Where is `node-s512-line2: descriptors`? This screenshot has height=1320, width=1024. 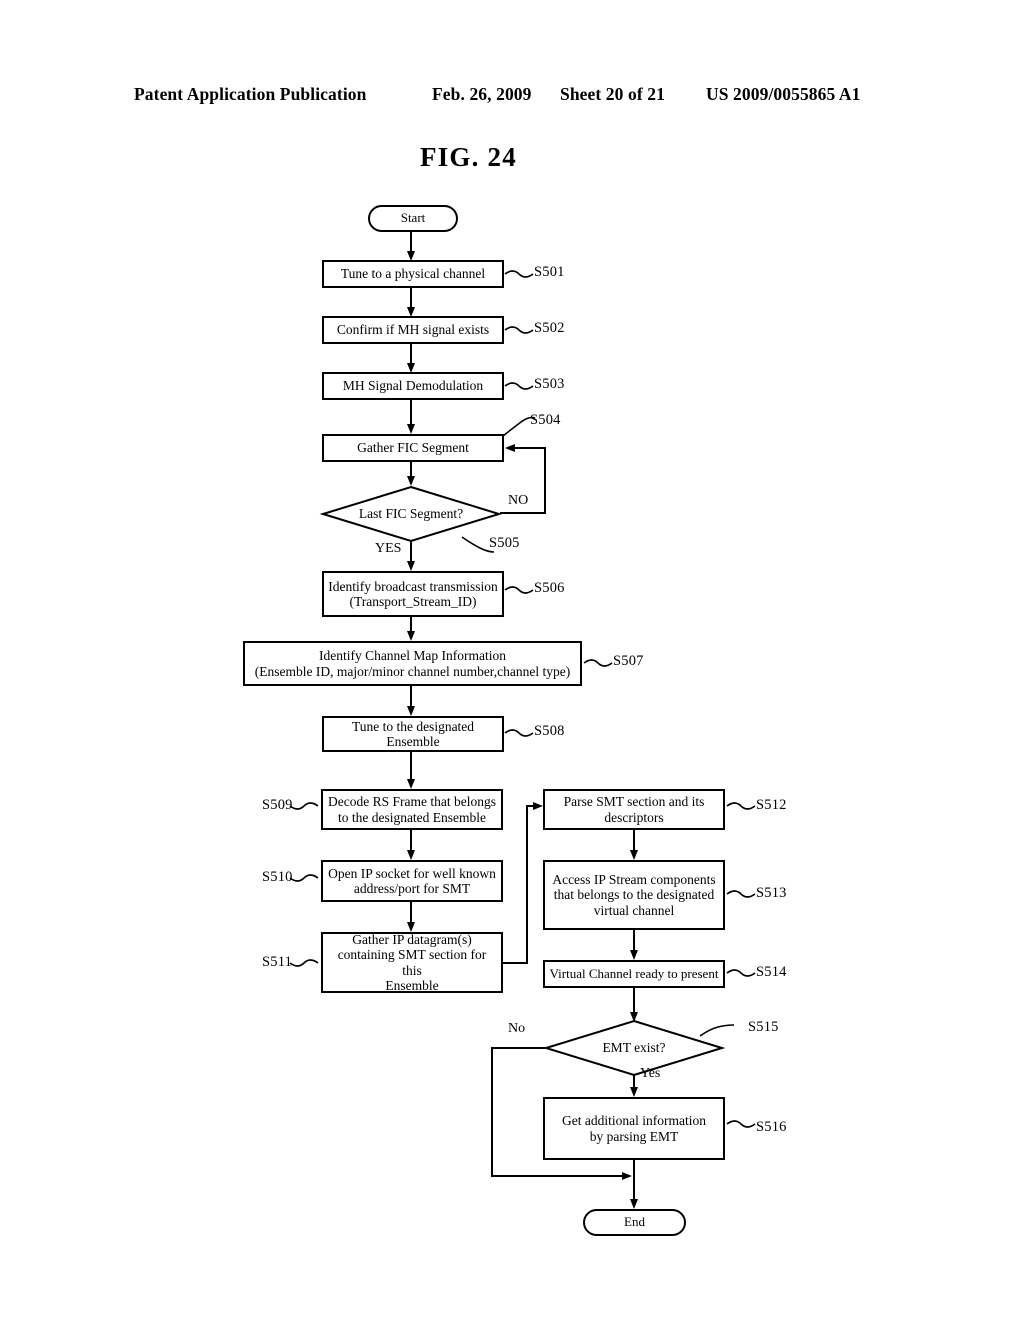
node-s512-line2: descriptors is located at coordinates (634, 817).